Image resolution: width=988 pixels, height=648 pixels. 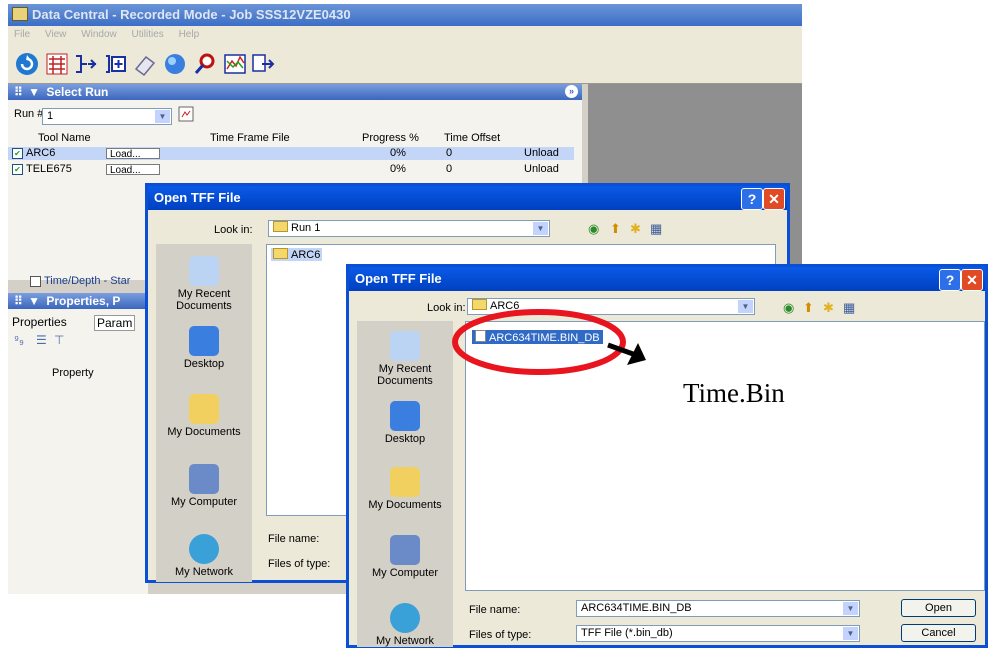 I want to click on table-row: ✔ TELE675 Load... 0% 0 Unload, so click(x=291, y=169).